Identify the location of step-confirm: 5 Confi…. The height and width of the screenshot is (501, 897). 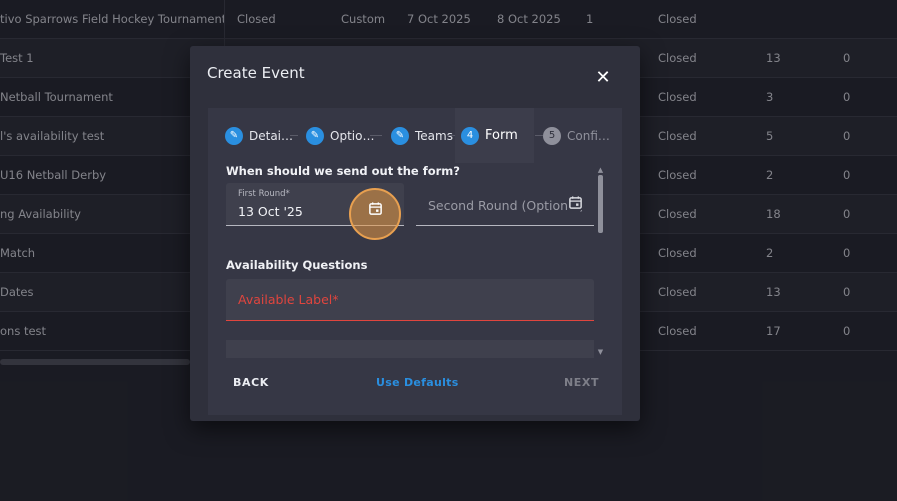
(576, 135).